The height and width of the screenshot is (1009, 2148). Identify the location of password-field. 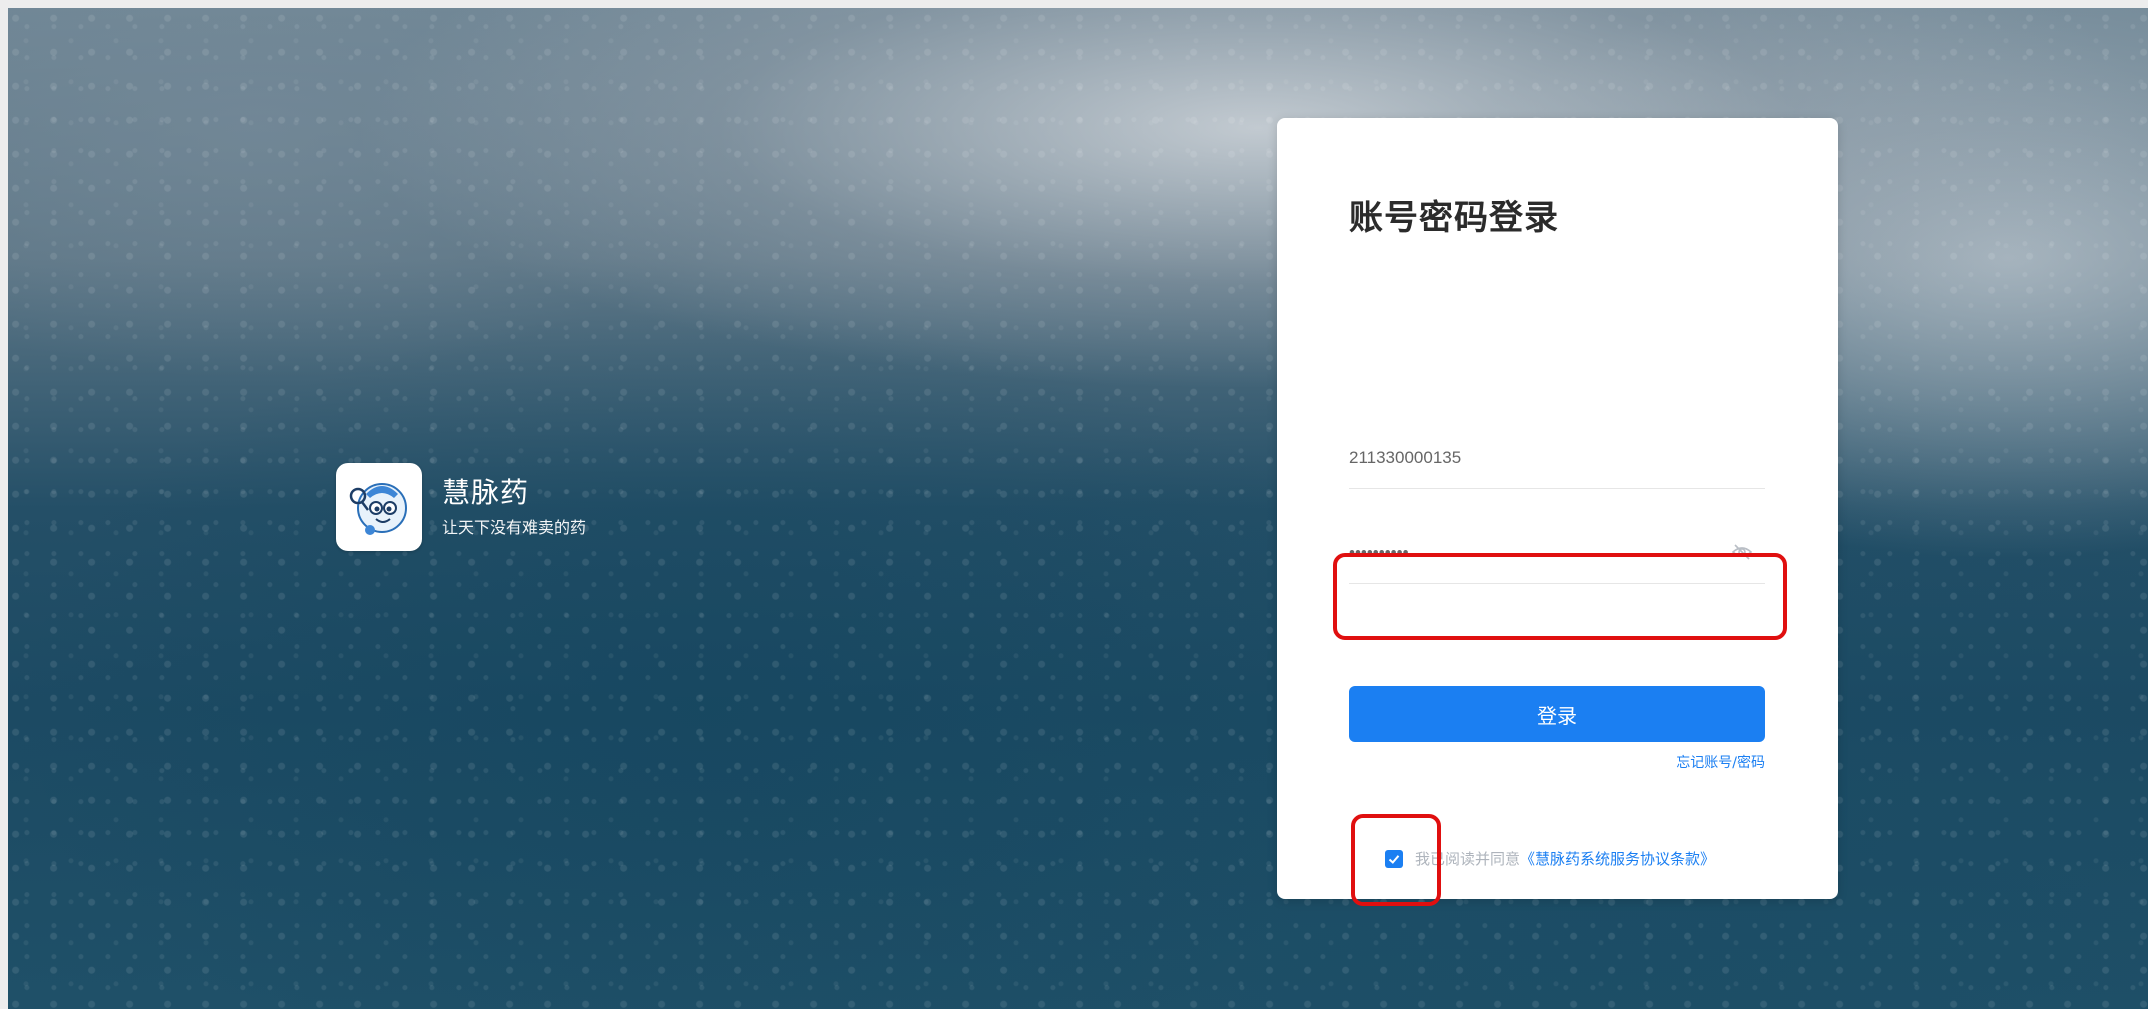
(1557, 553).